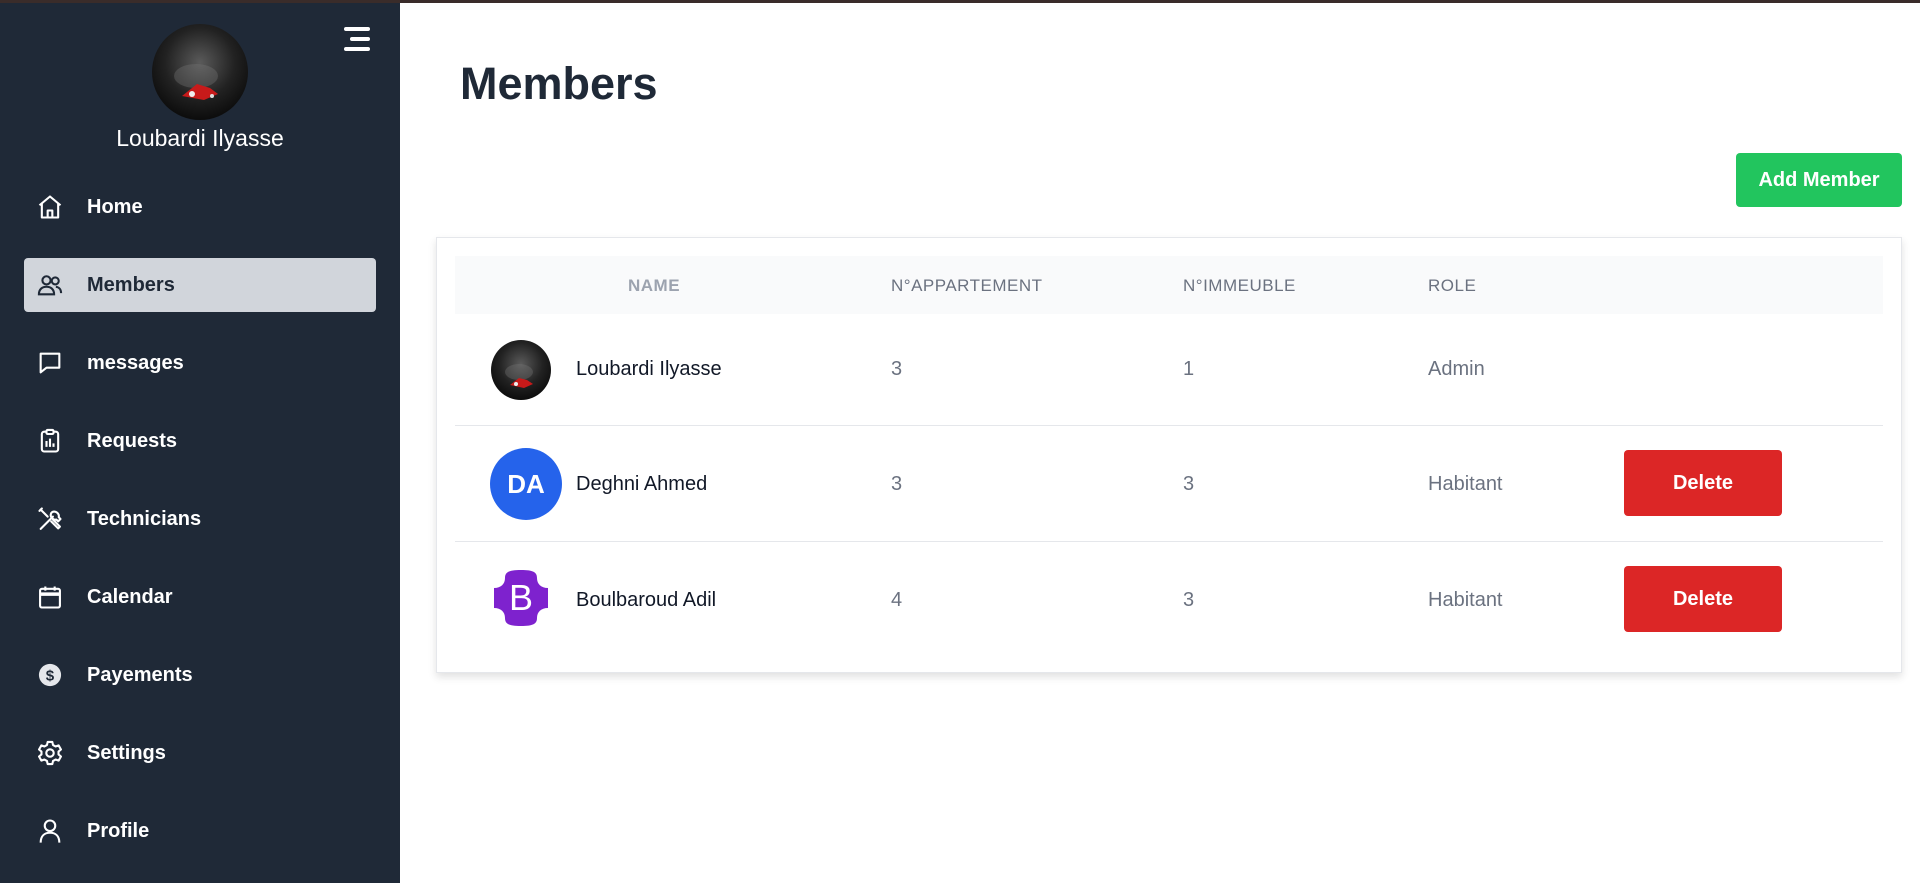 The width and height of the screenshot is (1920, 883). I want to click on gear-icon, so click(50, 753).